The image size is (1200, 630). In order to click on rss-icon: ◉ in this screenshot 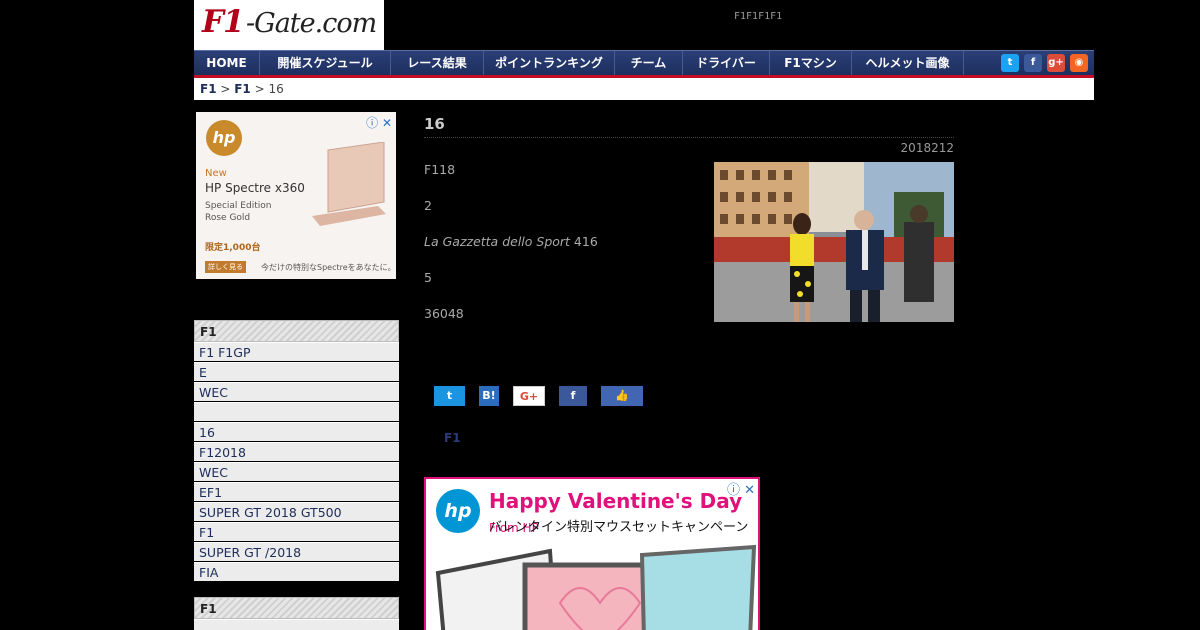, I will do `click(1079, 63)`.